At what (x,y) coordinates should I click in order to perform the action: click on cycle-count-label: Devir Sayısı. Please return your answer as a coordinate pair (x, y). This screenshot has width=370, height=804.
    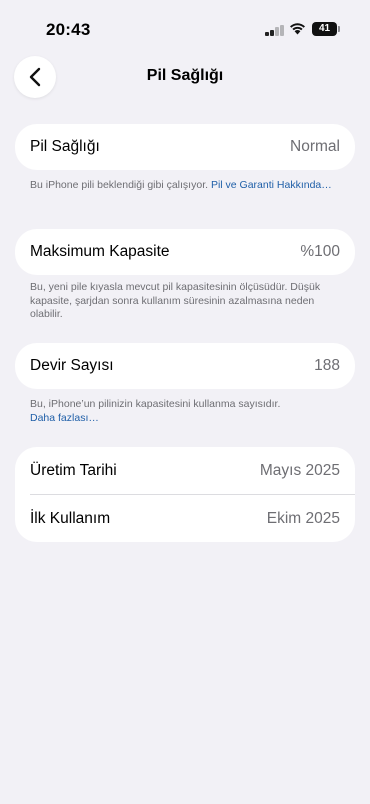
    Looking at the image, I should click on (72, 365).